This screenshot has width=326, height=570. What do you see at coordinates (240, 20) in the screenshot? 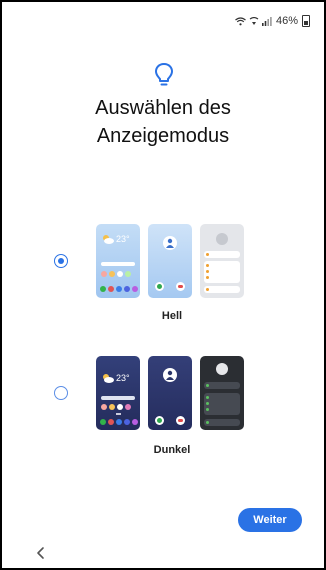
I see `wifi-icon` at bounding box center [240, 20].